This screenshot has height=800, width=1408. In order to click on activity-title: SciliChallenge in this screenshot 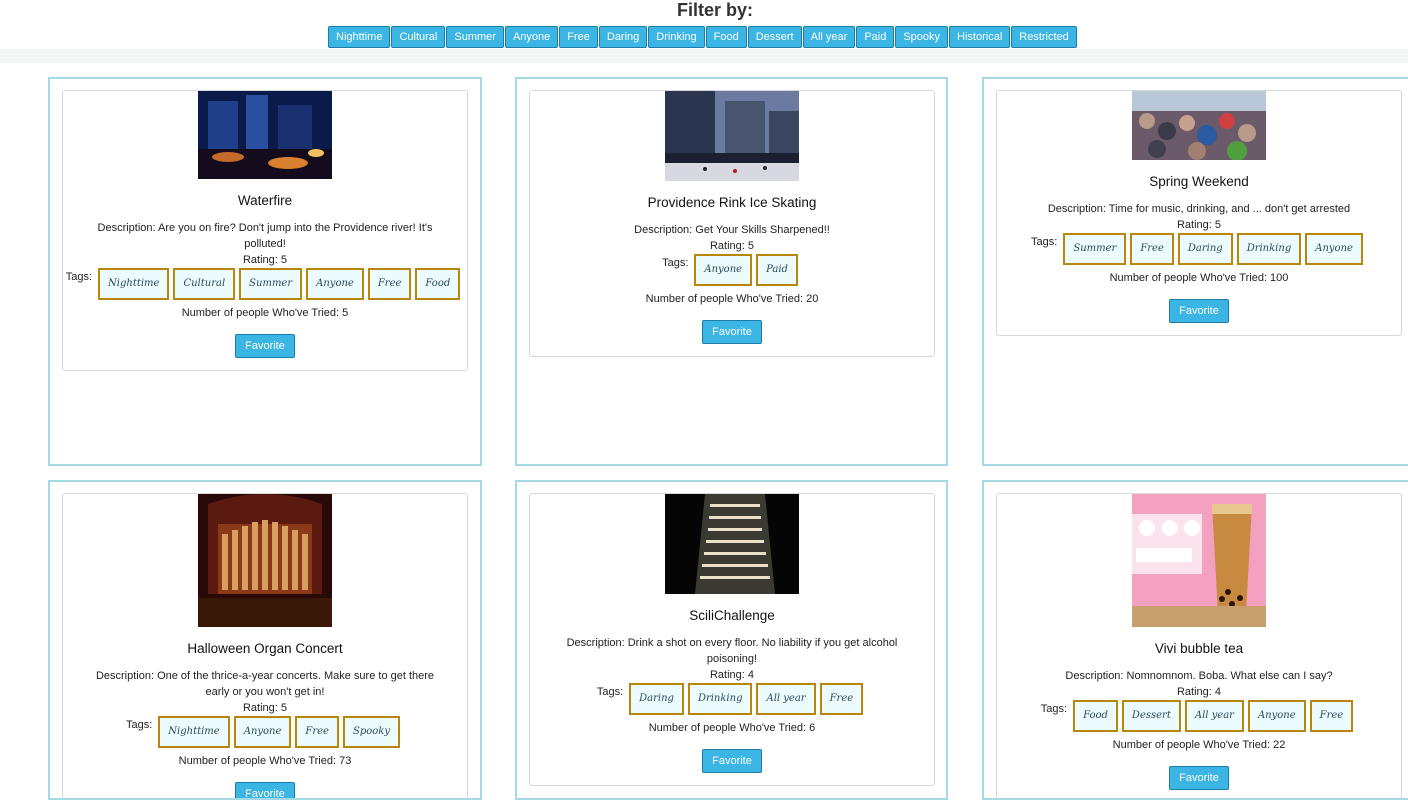, I will do `click(732, 615)`.